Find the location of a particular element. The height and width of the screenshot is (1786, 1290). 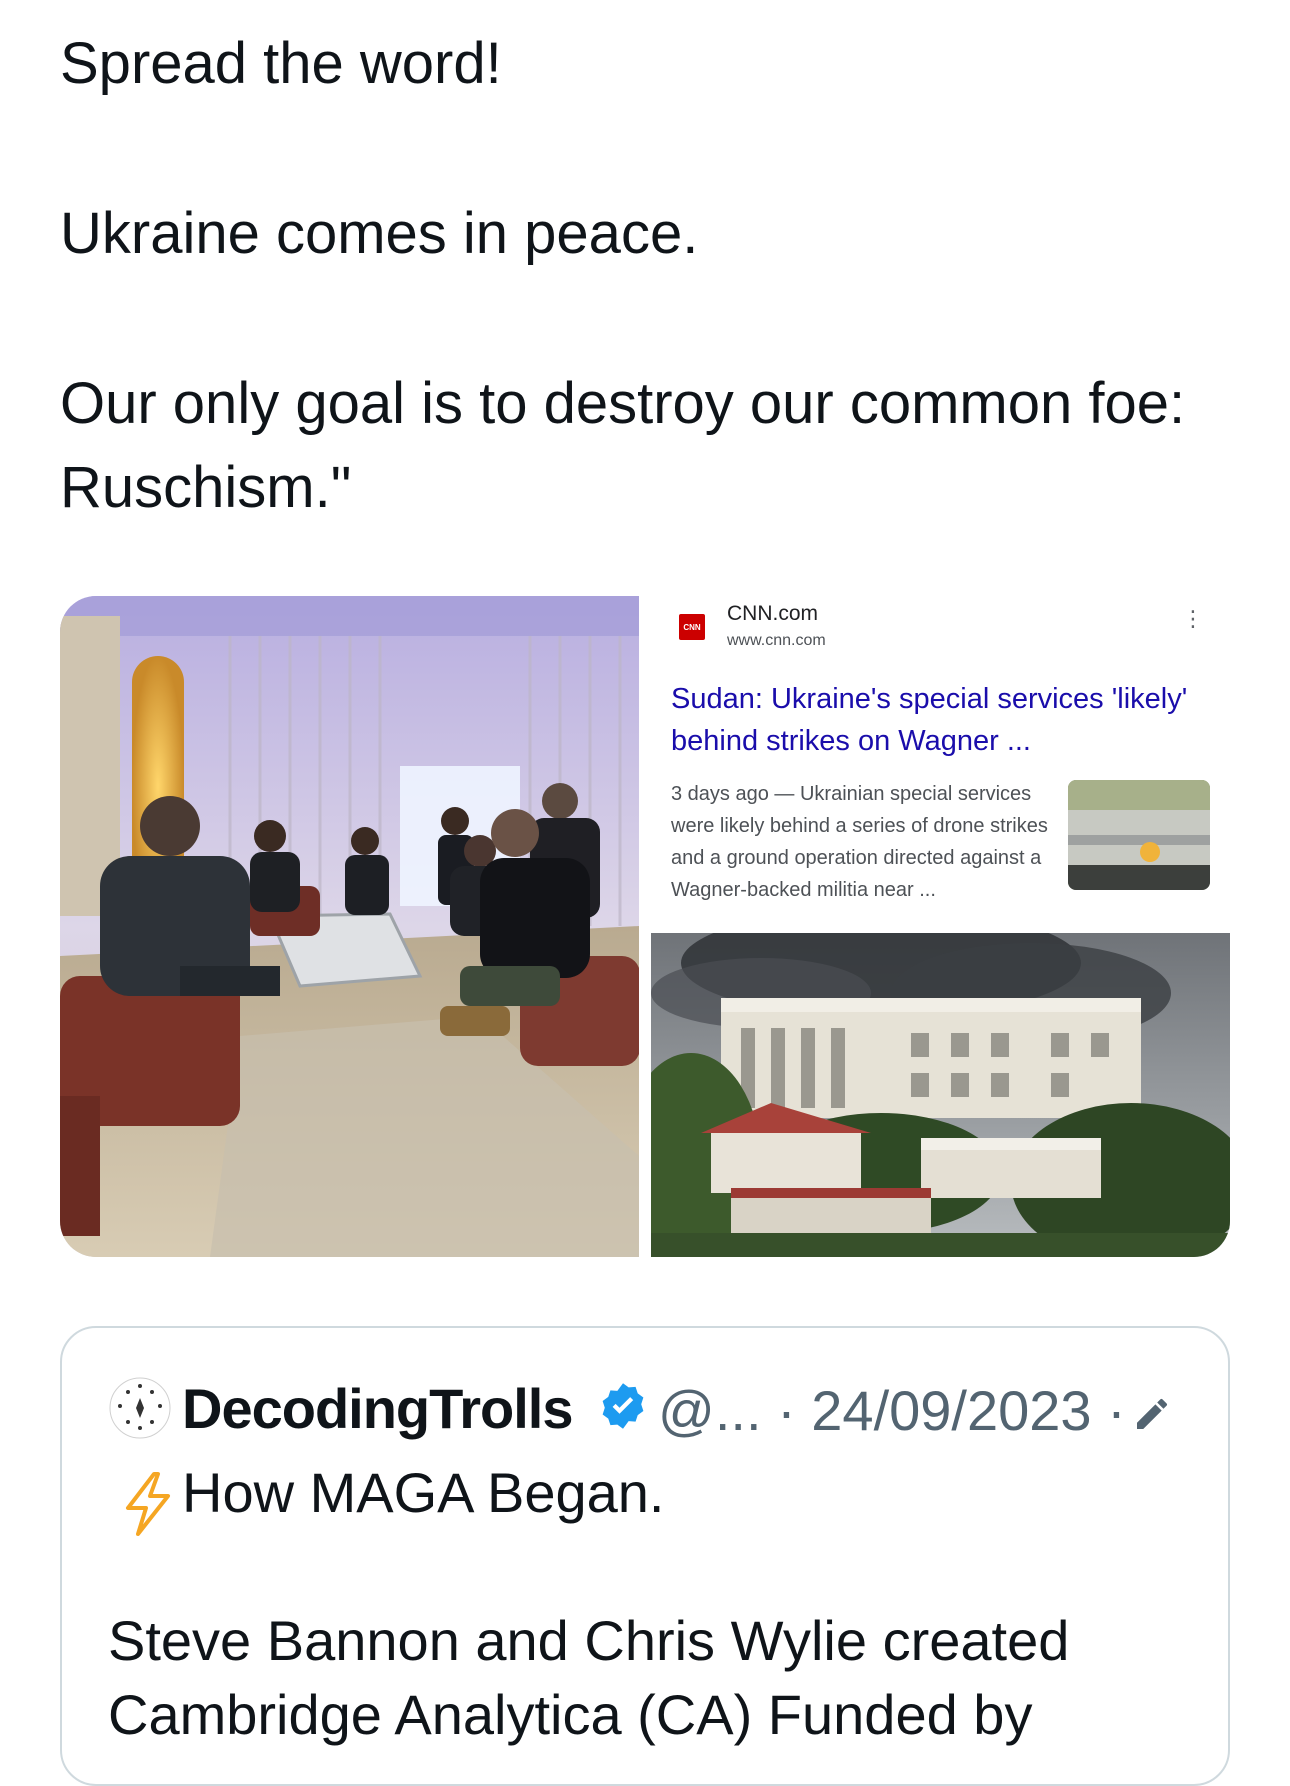

search-result-thumbnail is located at coordinates (1139, 835).